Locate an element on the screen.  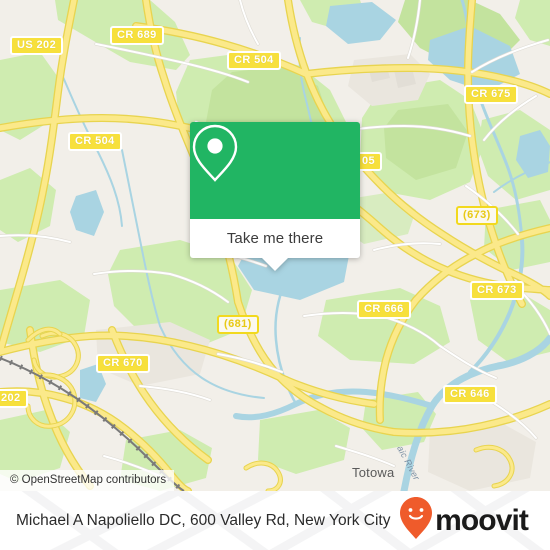
moovit-pin-smile-icon is located at coordinates (416, 520).